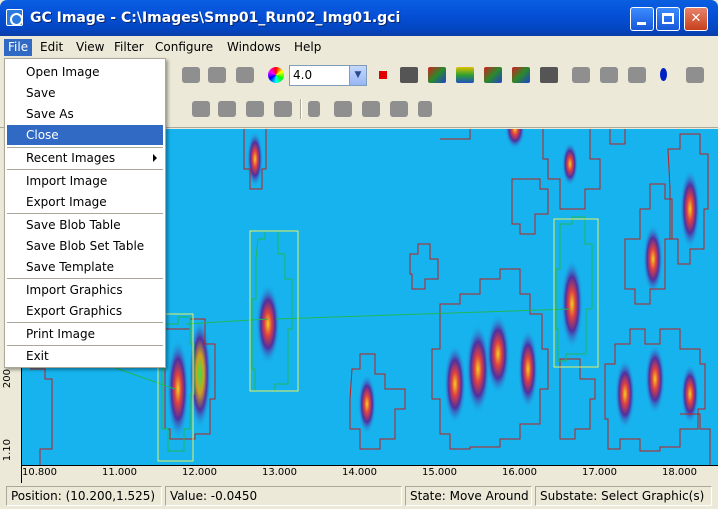 The height and width of the screenshot is (509, 718). Describe the element at coordinates (255, 109) in the screenshot. I see `stamp-icon` at that location.